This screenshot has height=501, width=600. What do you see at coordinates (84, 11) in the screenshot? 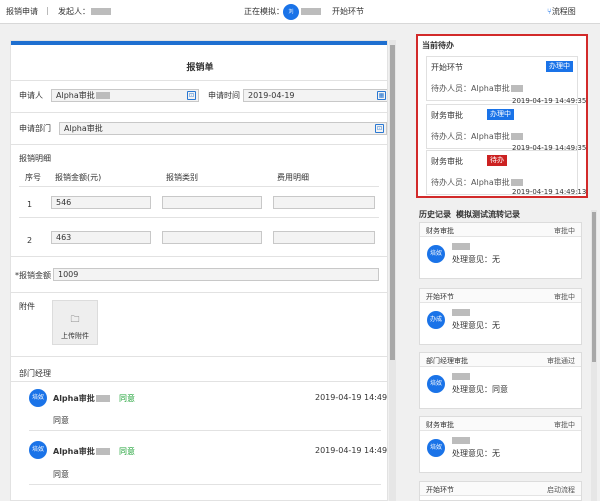
I see `initiator: 发起人：` at bounding box center [84, 11].